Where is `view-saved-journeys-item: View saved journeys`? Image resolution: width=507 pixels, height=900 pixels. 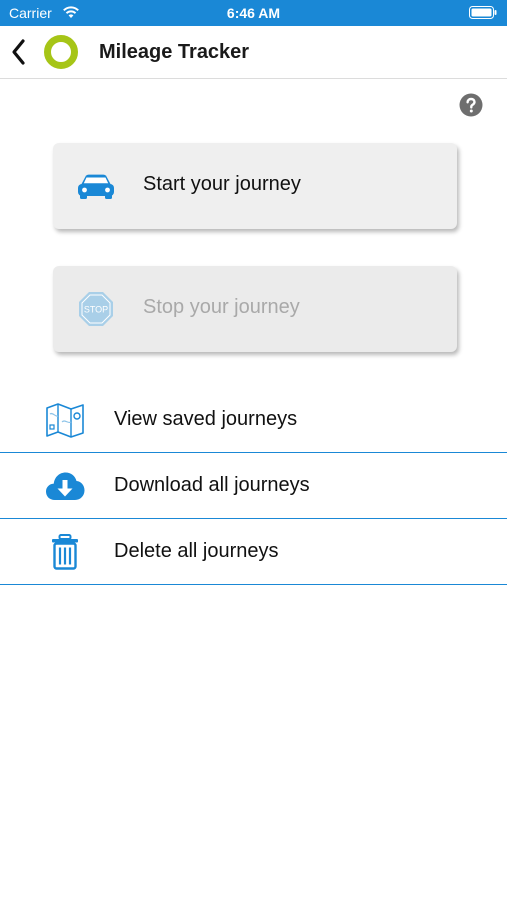 view-saved-journeys-item: View saved journeys is located at coordinates (253, 420).